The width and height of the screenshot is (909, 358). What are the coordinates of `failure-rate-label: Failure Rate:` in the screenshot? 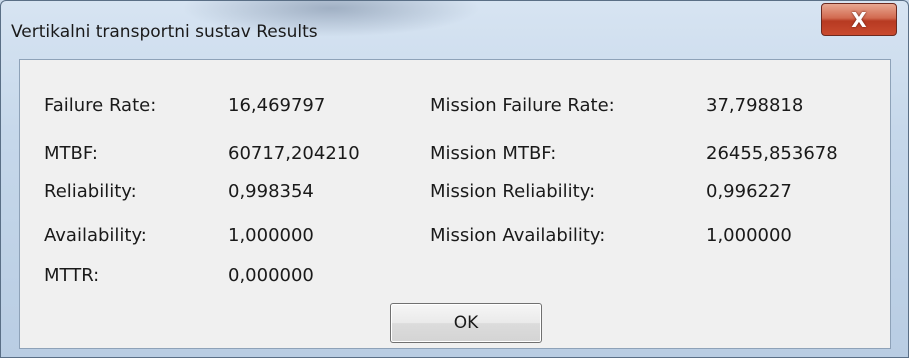 It's located at (100, 105).